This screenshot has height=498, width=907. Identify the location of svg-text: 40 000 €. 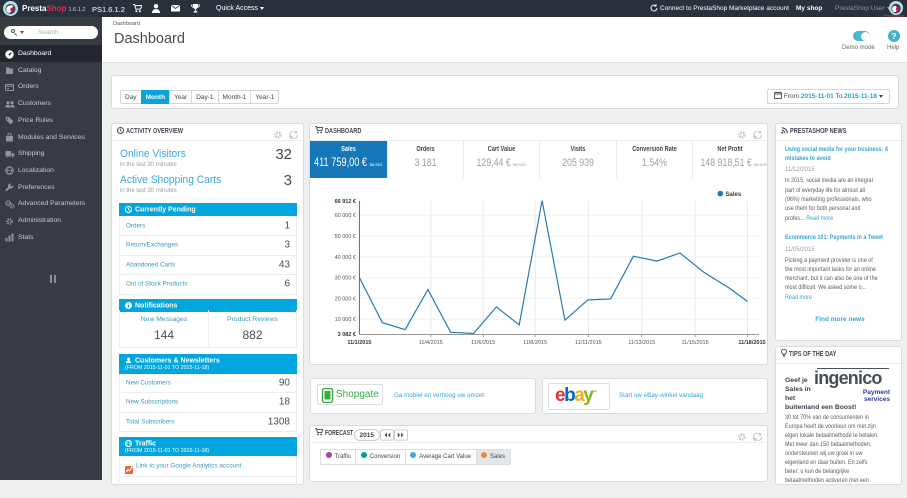
(345, 258).